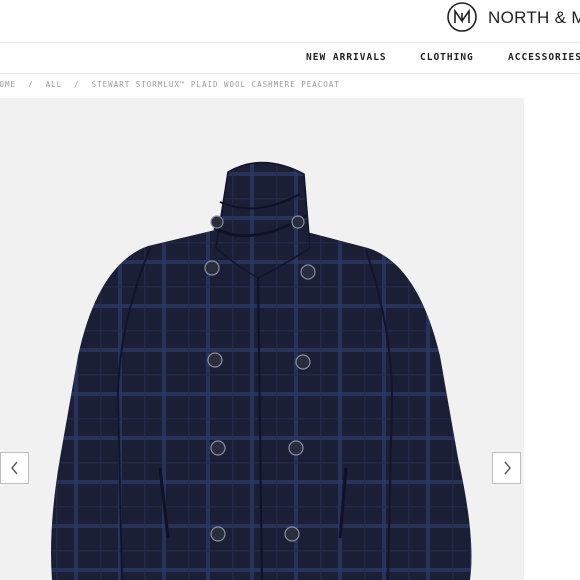 The width and height of the screenshot is (580, 580). I want to click on chevron-right-icon, so click(507, 468).